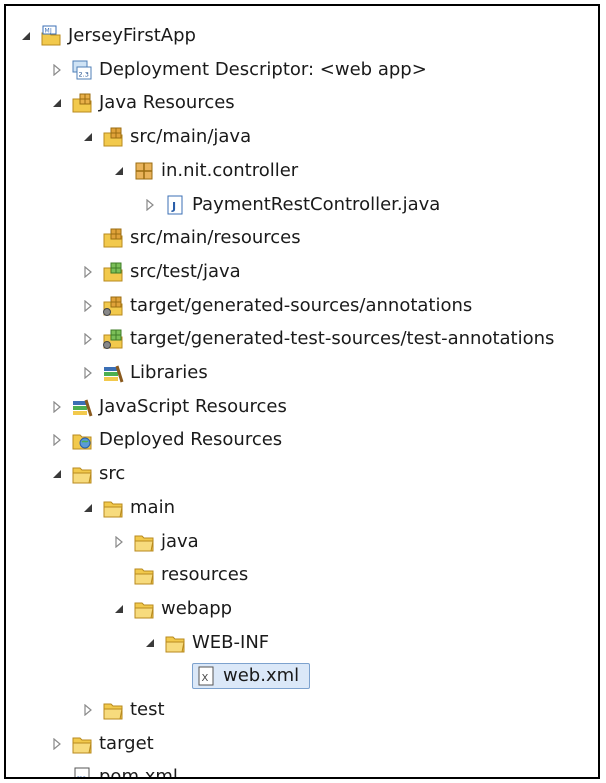 The height and width of the screenshot is (783, 606). What do you see at coordinates (193, 406) in the screenshot?
I see `tree-item-label: JavaScript Resources` at bounding box center [193, 406].